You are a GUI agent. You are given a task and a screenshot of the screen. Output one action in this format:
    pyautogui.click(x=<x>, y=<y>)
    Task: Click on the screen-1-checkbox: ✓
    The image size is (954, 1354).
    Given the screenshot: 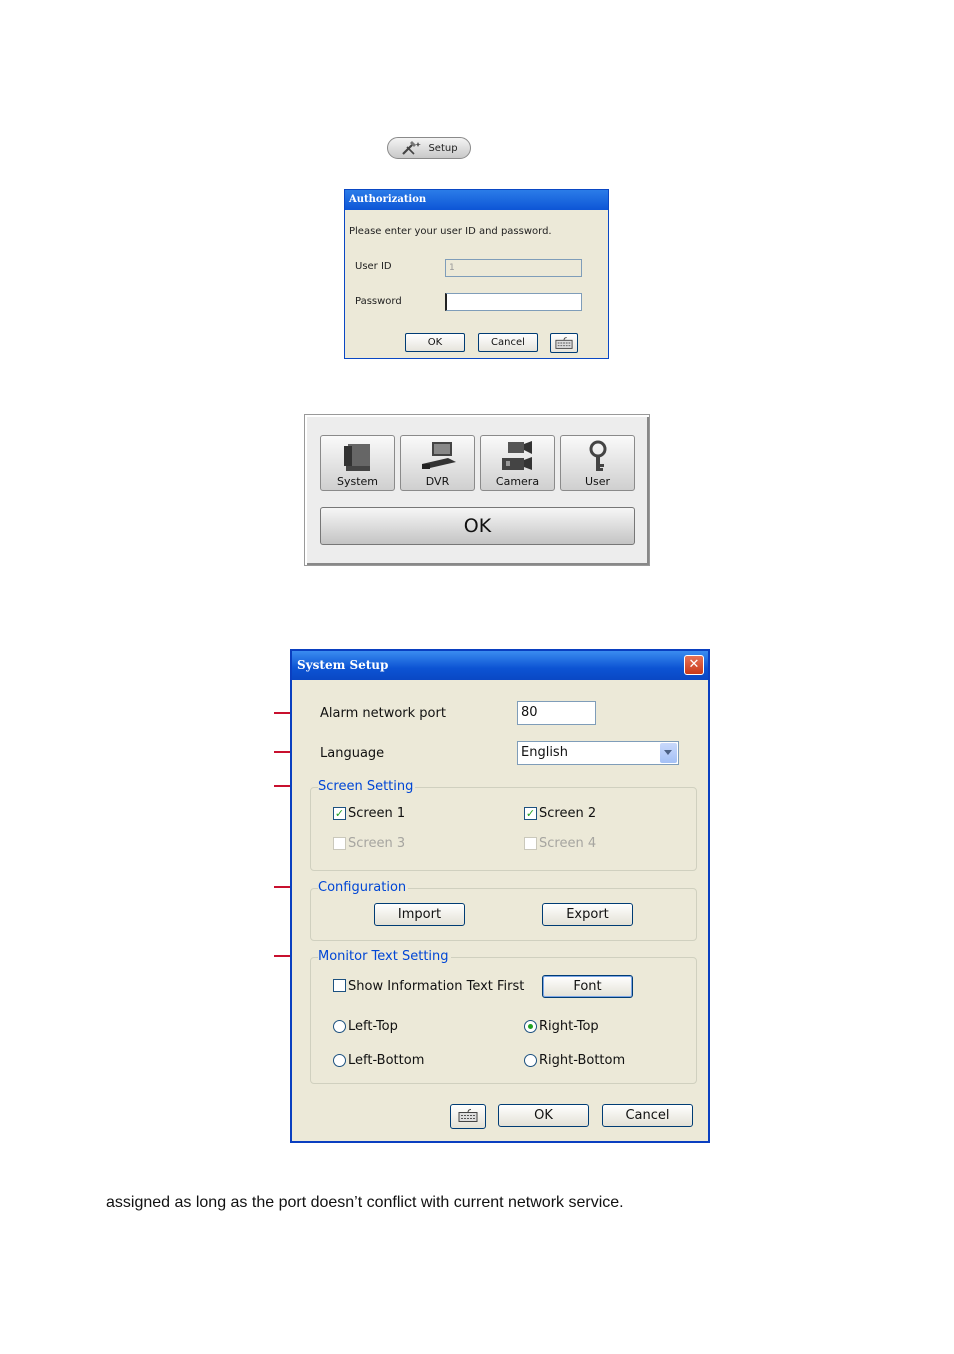 What is the action you would take?
    pyautogui.click(x=339, y=813)
    